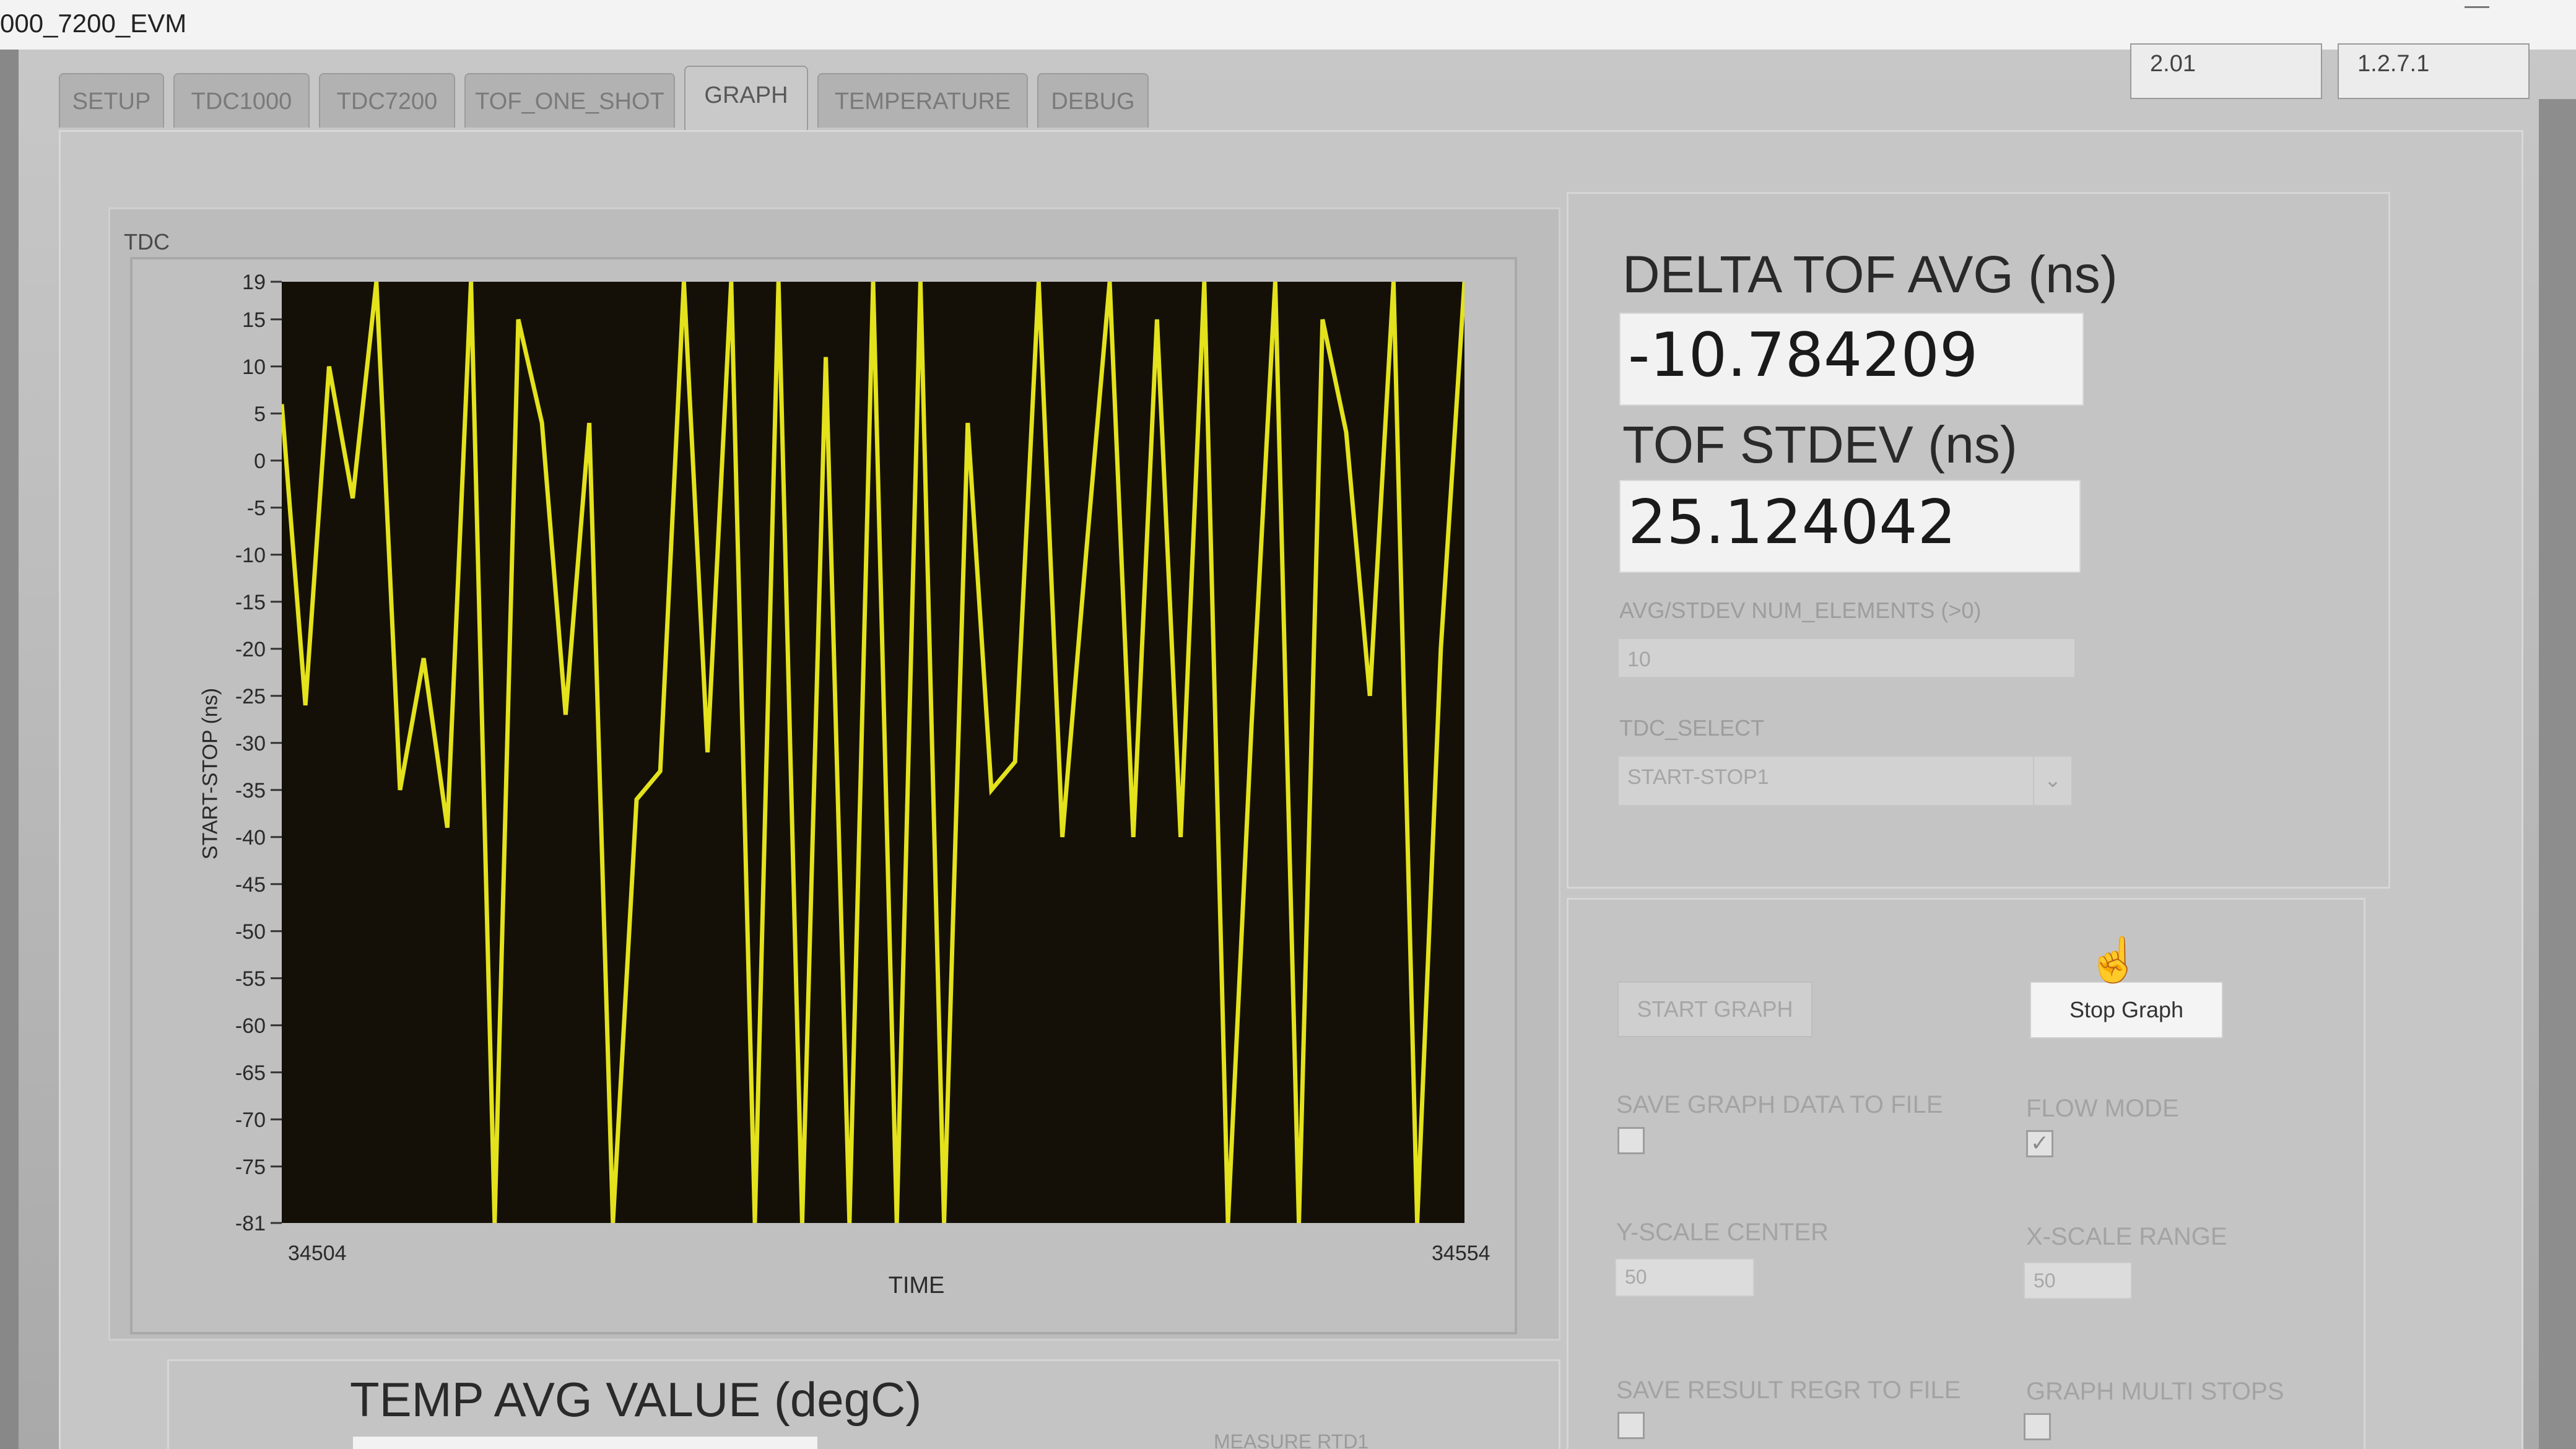  Describe the element at coordinates (1093, 100) in the screenshot. I see `tab-debug: DEBUG` at that location.